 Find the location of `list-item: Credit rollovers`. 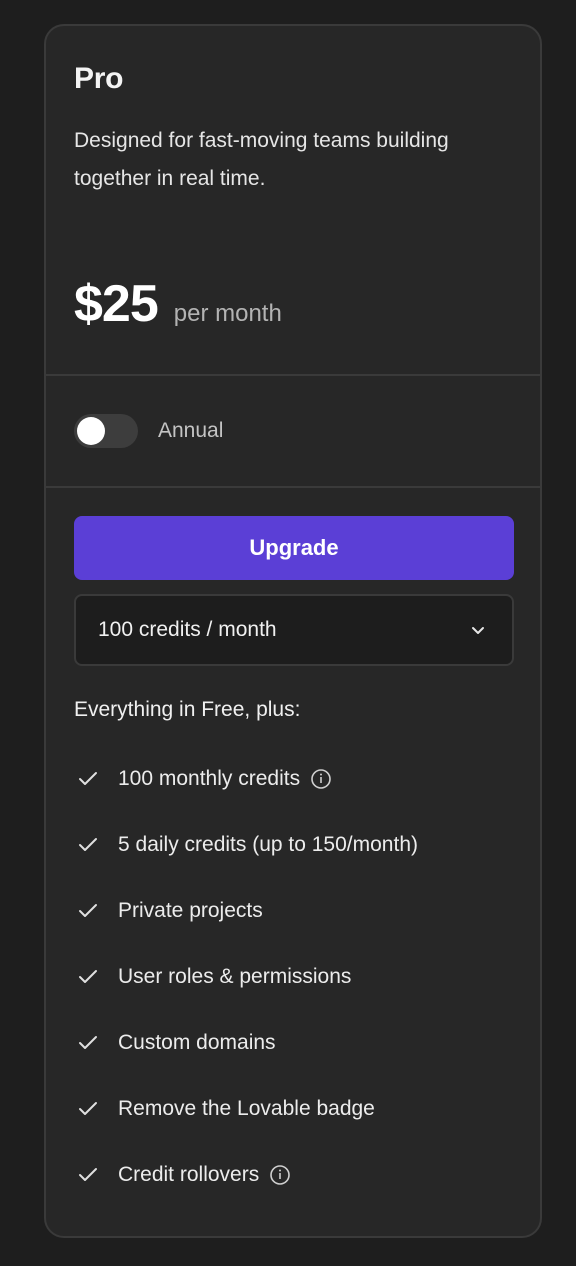

list-item: Credit rollovers is located at coordinates (247, 1175).